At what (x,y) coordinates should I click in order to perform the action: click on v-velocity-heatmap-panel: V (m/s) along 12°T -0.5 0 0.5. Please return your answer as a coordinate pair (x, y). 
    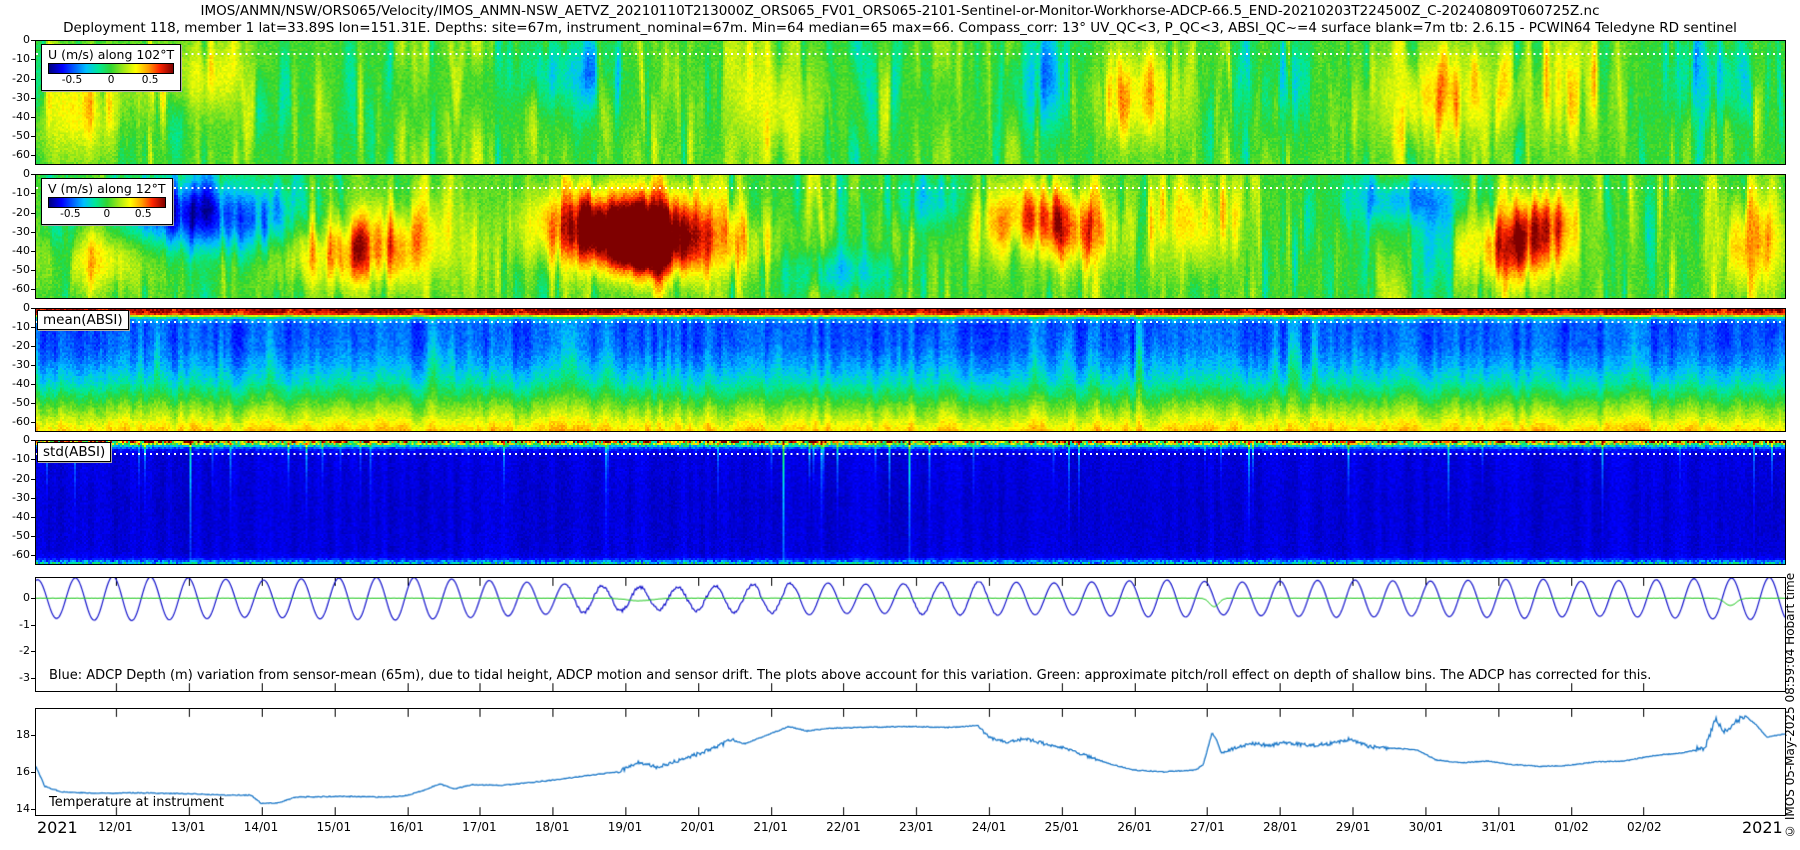
    Looking at the image, I should click on (910, 236).